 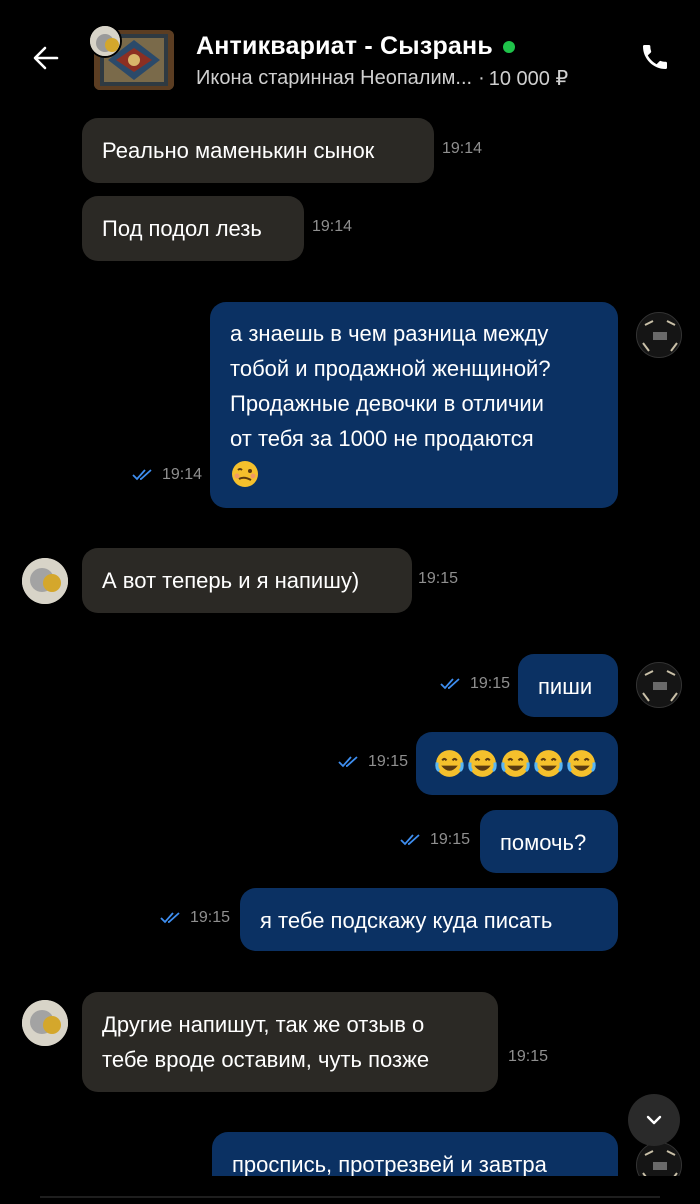 What do you see at coordinates (389, 333) in the screenshot?
I see `message-text-line: а знаешь в чем разница между` at bounding box center [389, 333].